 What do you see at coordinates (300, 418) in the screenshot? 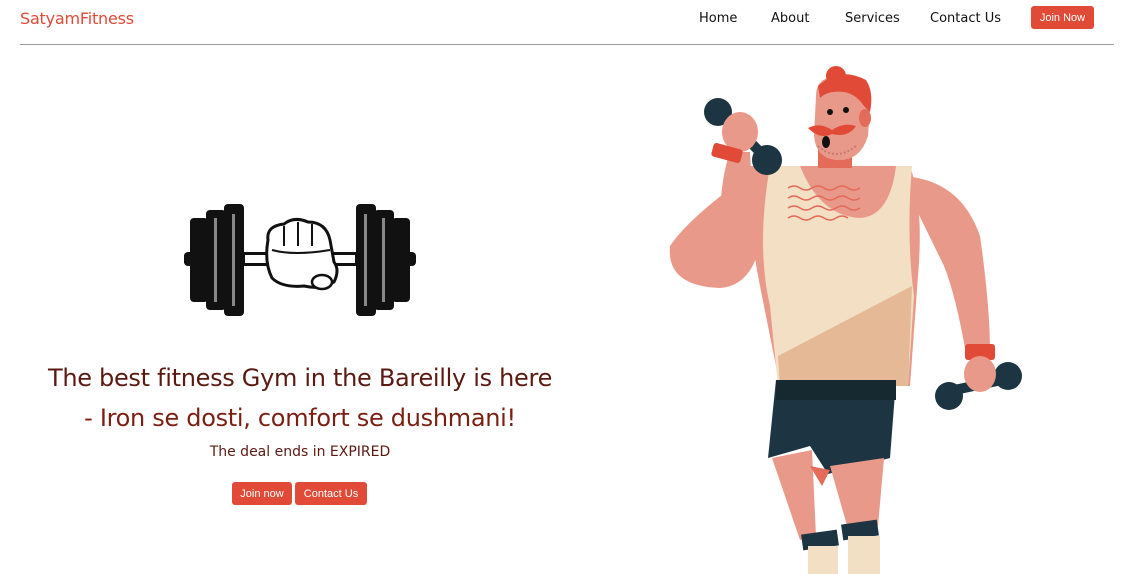
I see `hero-tagline: - Iron se dosti, comfort se dushmani!` at bounding box center [300, 418].